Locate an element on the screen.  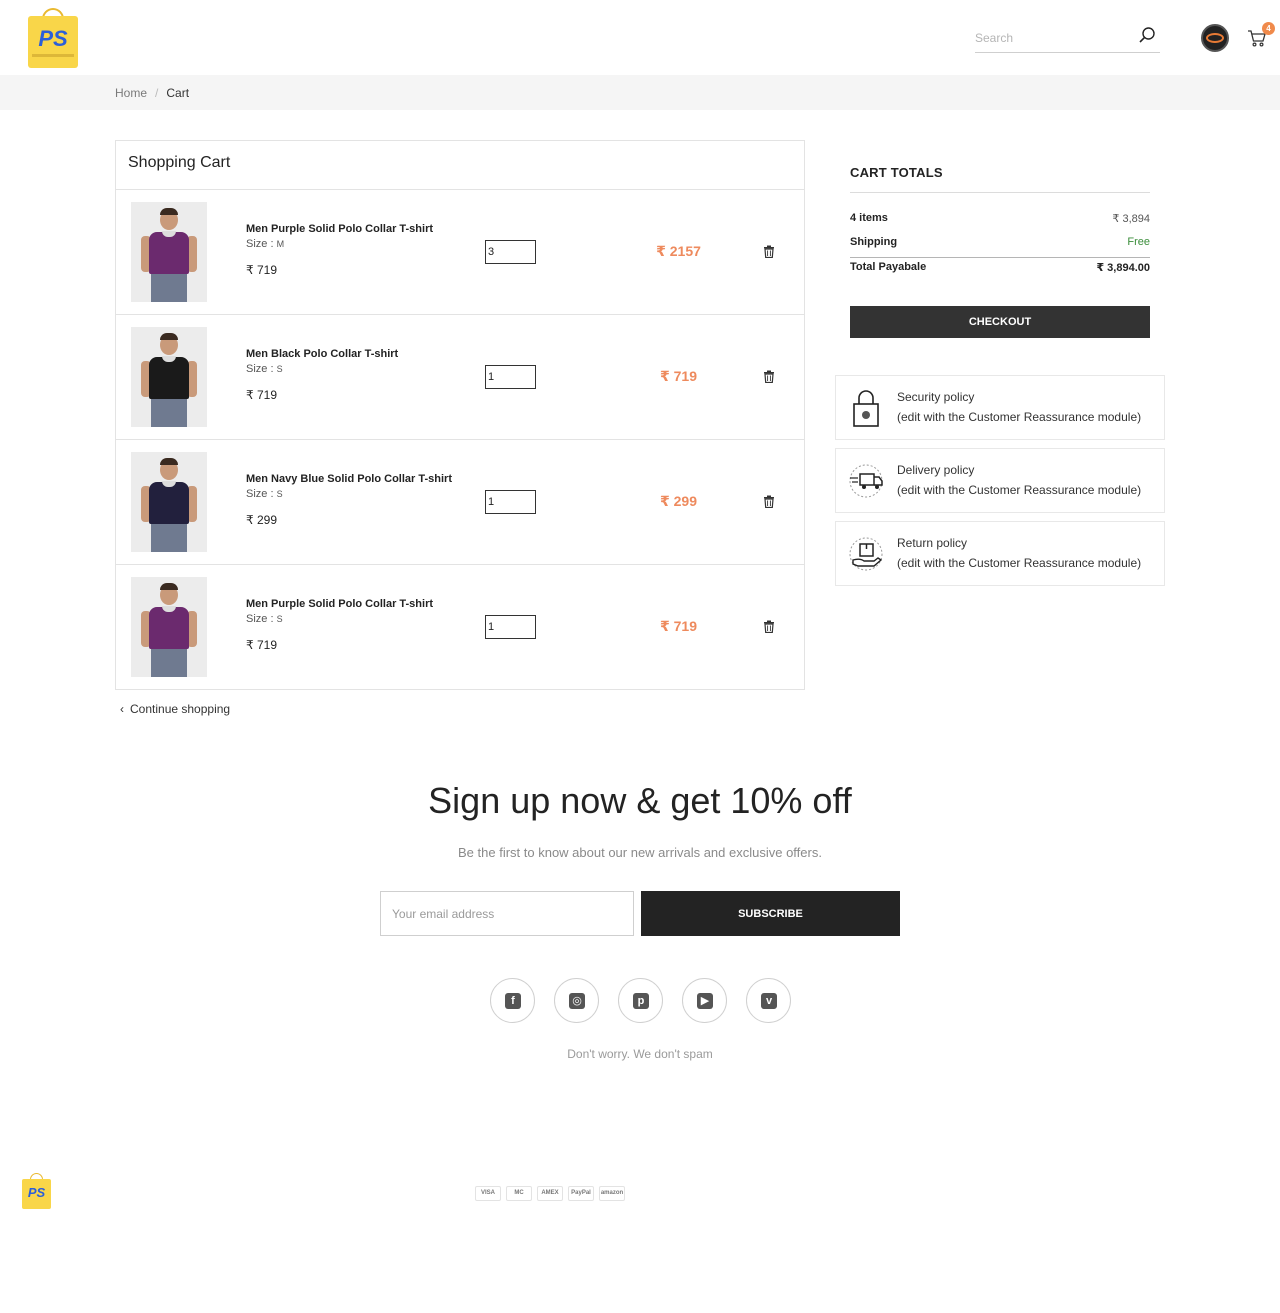
store-logo: PS is located at coordinates (53, 38).